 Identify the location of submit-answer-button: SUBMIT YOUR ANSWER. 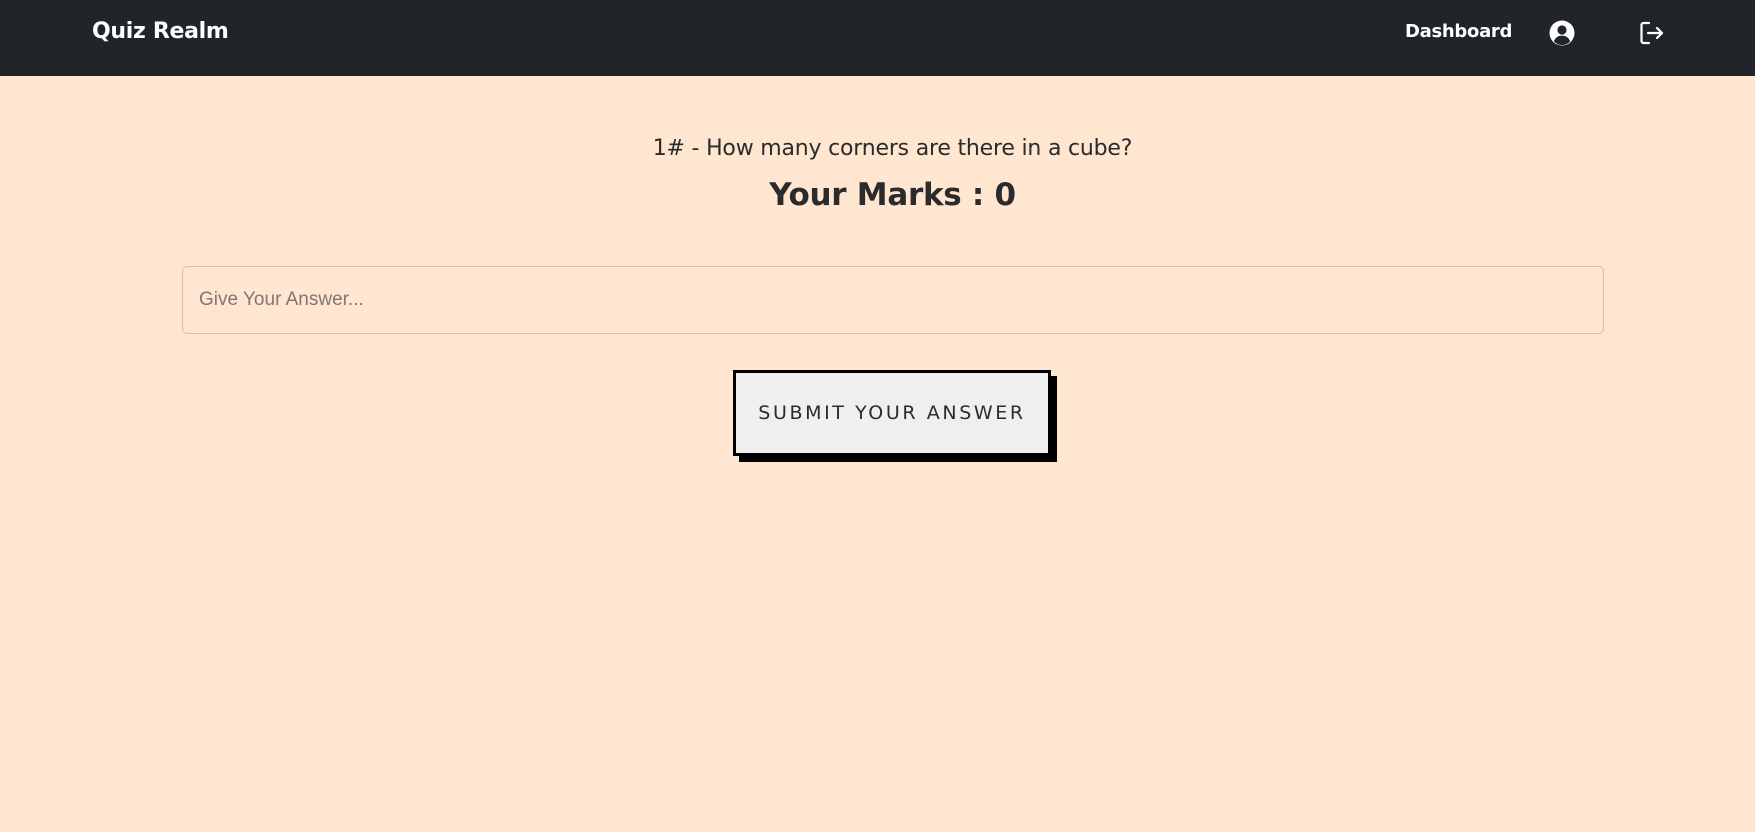
(892, 413).